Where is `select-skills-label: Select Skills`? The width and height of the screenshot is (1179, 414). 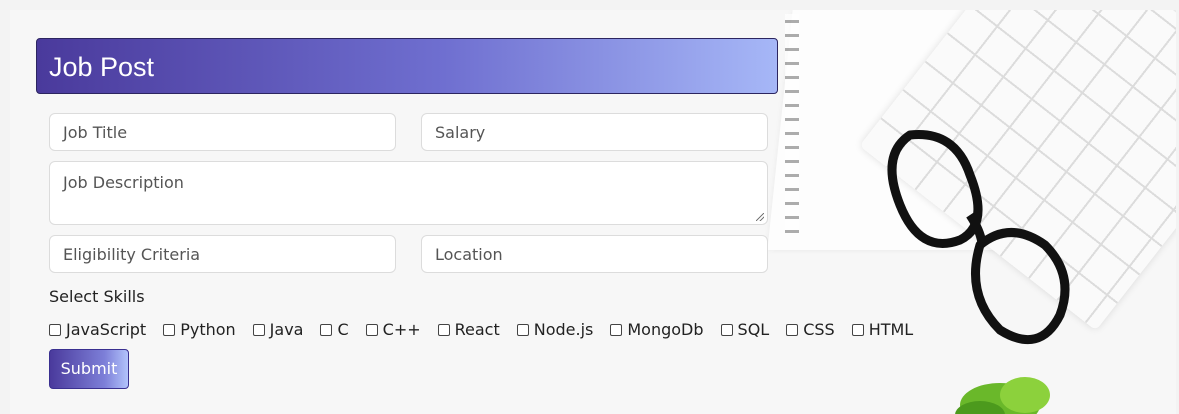 select-skills-label: Select Skills is located at coordinates (97, 296).